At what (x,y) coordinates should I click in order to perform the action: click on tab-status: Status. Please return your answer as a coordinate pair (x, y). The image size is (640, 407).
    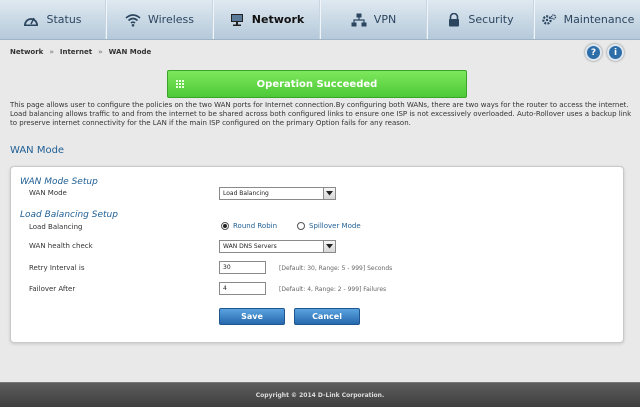
    Looking at the image, I should click on (53, 19).